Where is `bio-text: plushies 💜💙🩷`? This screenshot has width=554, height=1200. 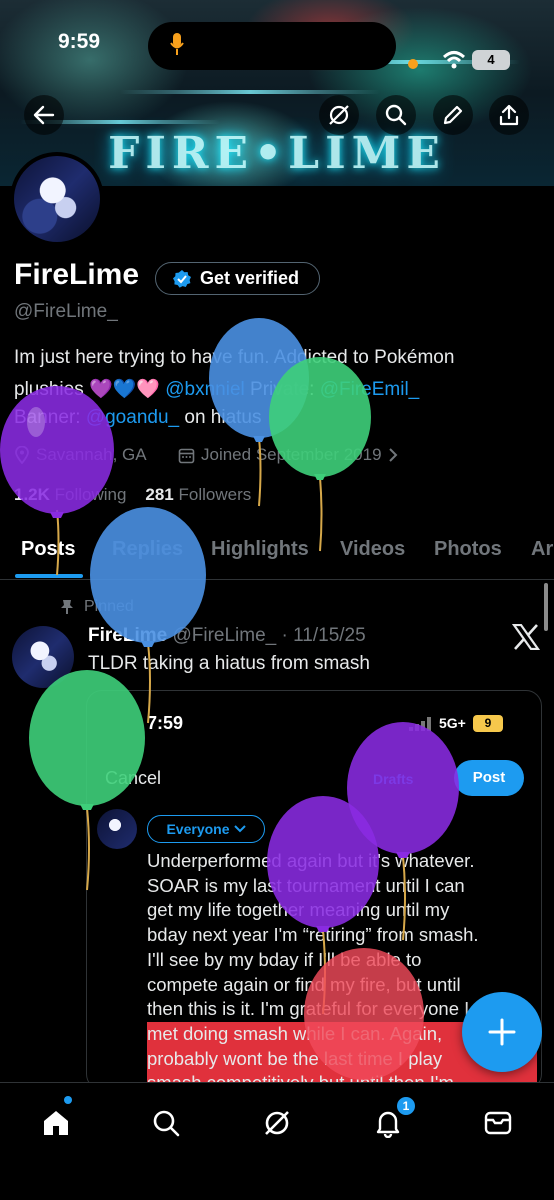
bio-text: plushies 💜💙🩷 is located at coordinates (90, 389).